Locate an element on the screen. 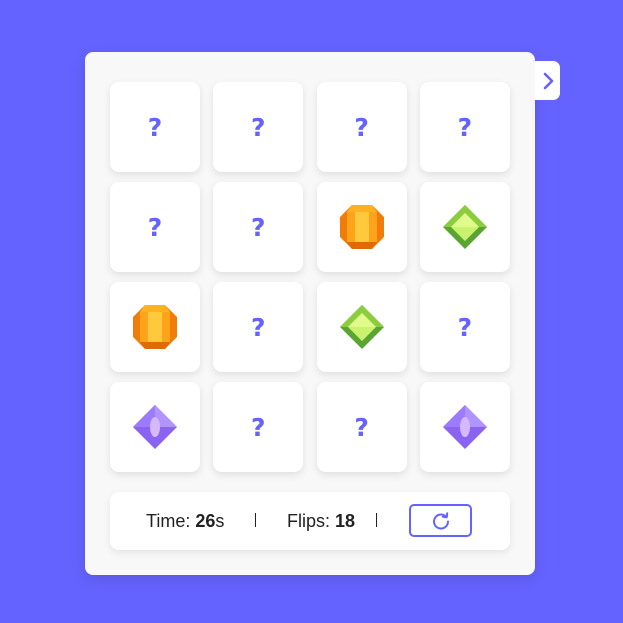 Image resolution: width=623 pixels, height=623 pixels. refresh-icon is located at coordinates (440, 520).